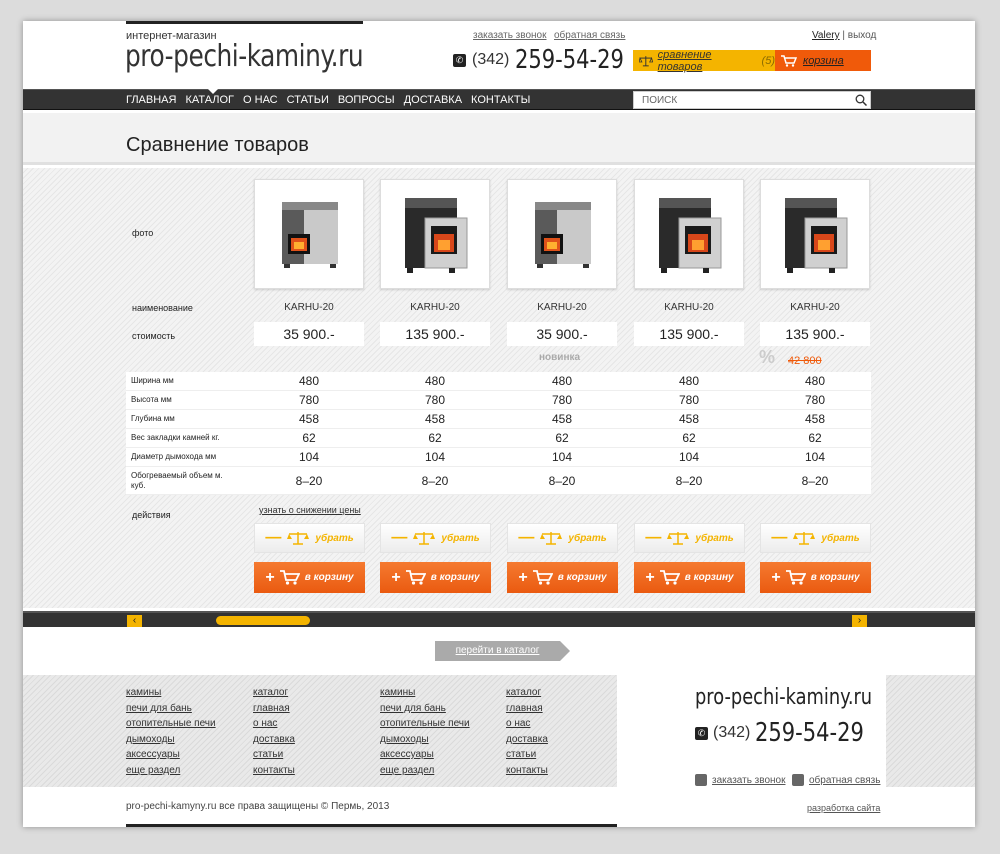  What do you see at coordinates (265, 100) in the screenshot?
I see `nav-item-2: О НАС` at bounding box center [265, 100].